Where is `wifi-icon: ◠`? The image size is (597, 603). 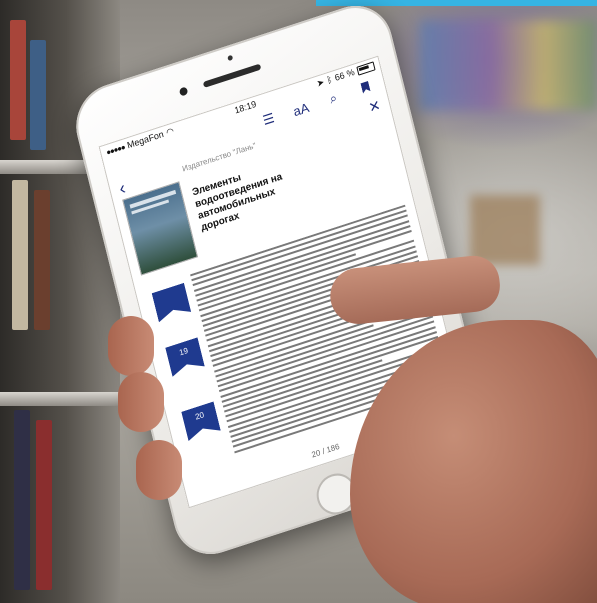 wifi-icon: ◠ is located at coordinates (169, 131).